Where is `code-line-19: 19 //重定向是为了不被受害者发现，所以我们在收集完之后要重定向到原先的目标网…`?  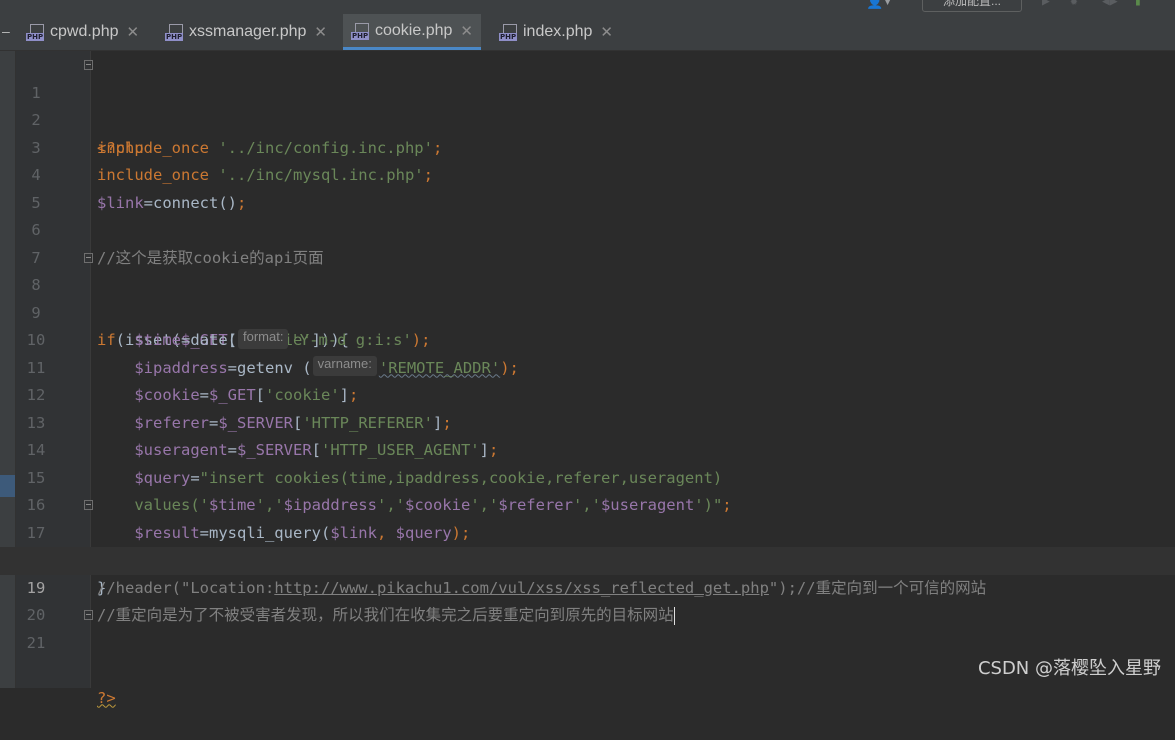 code-line-19: 19 //重定向是为了不被受害者发现，所以我们在收集完之后要重定向到原先的目标网… is located at coordinates (587, 586).